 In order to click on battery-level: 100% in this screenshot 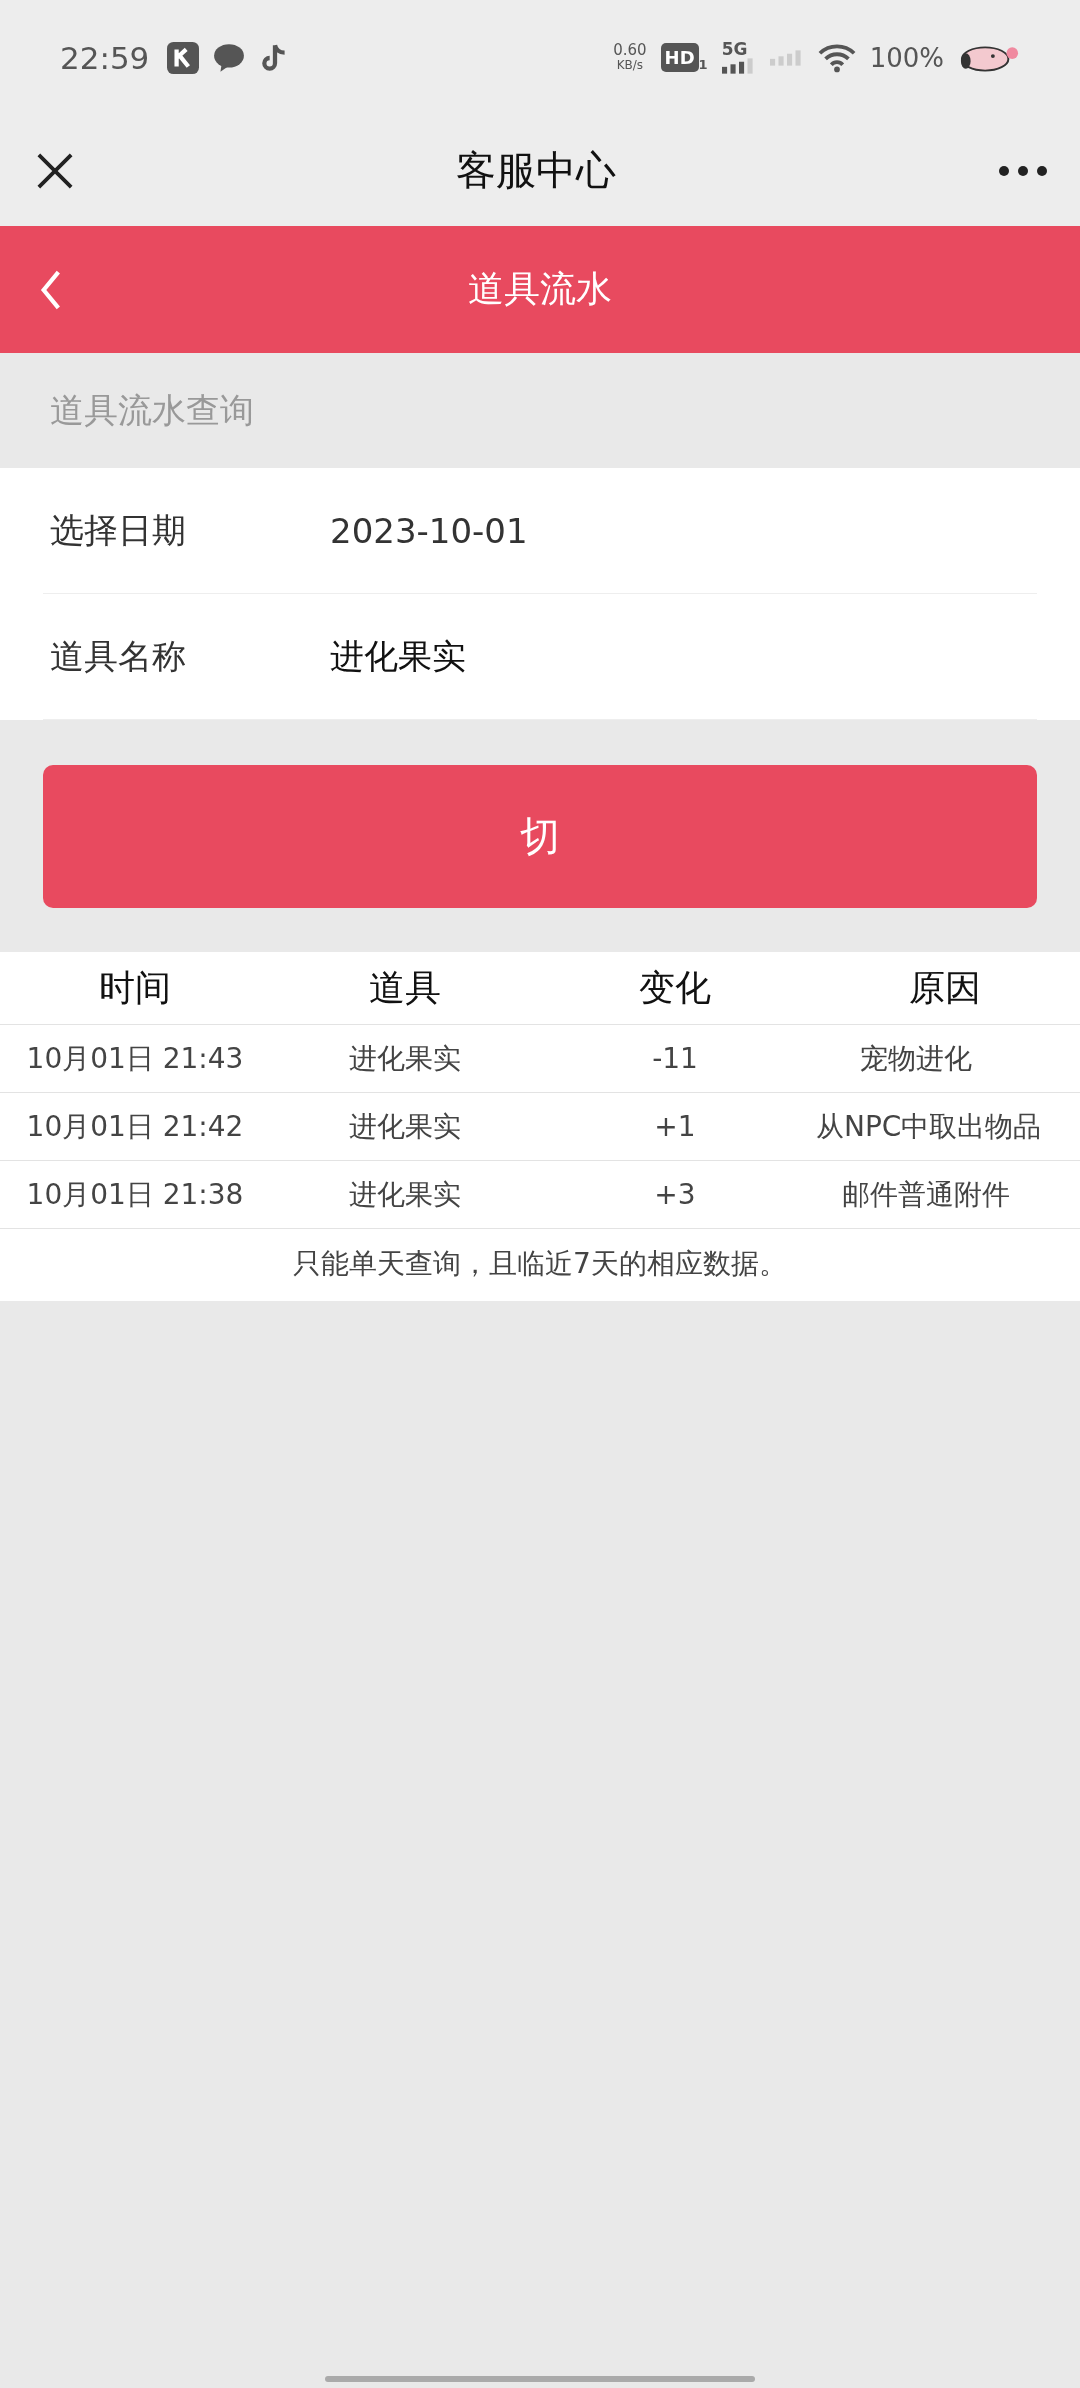, I will do `click(906, 57)`.